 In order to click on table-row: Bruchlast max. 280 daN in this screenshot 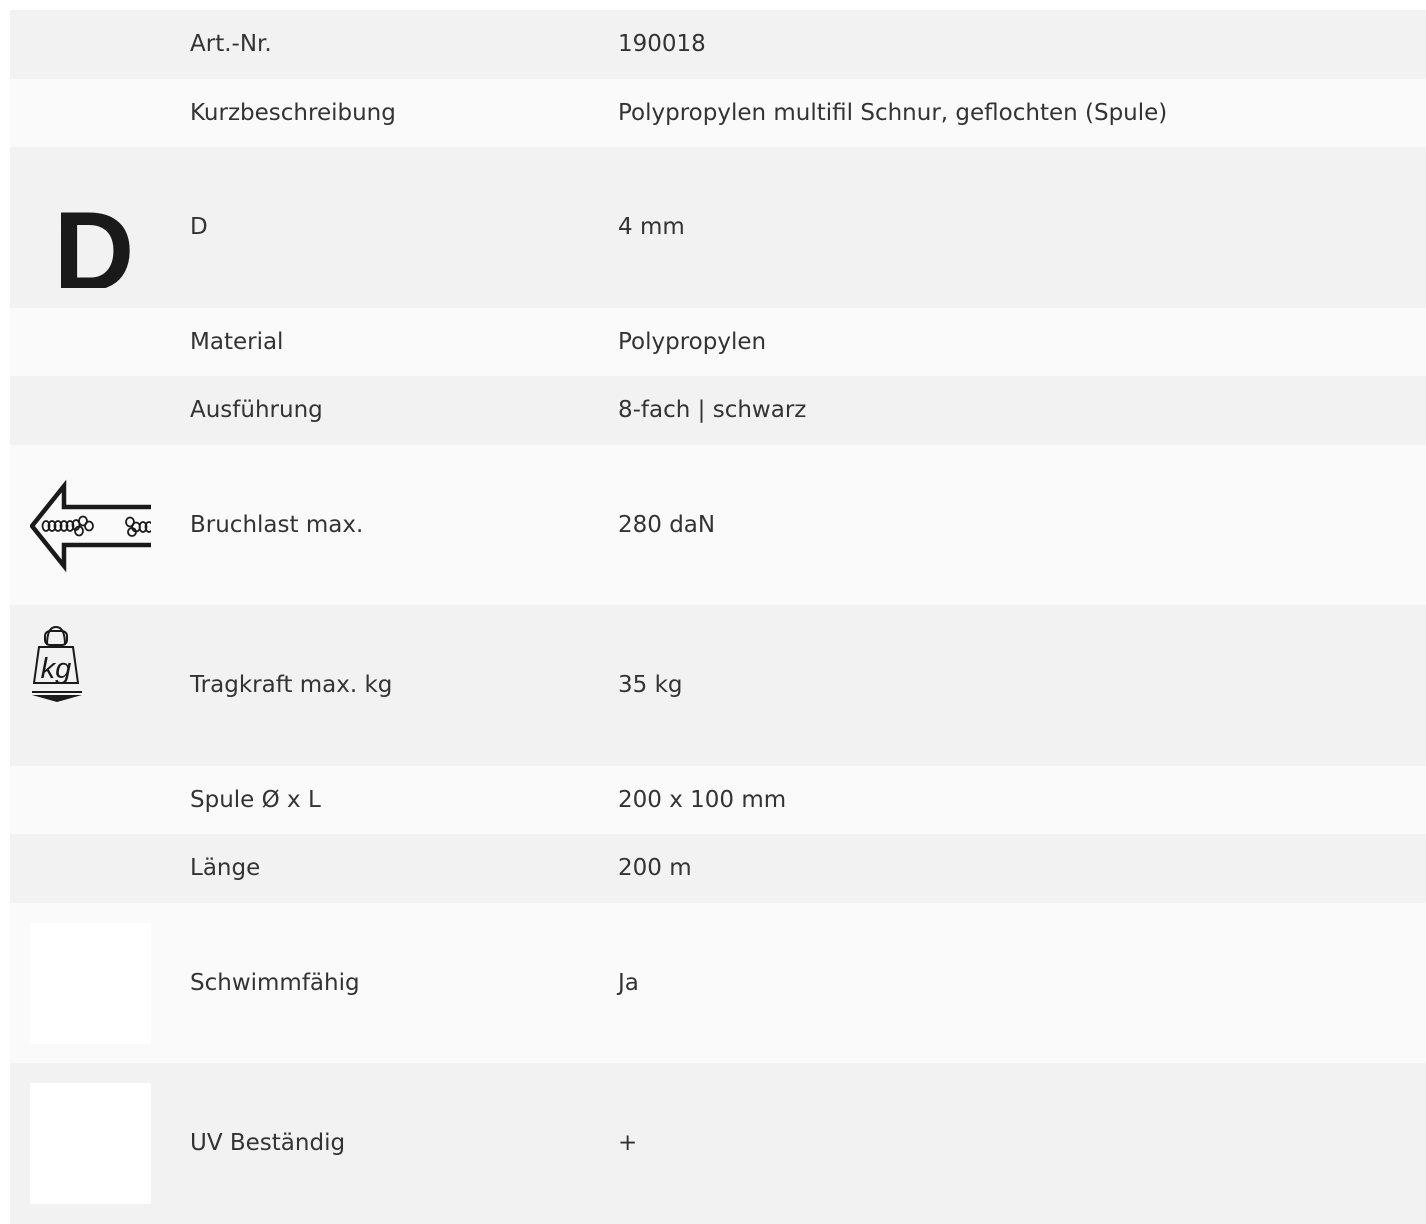, I will do `click(718, 524)`.